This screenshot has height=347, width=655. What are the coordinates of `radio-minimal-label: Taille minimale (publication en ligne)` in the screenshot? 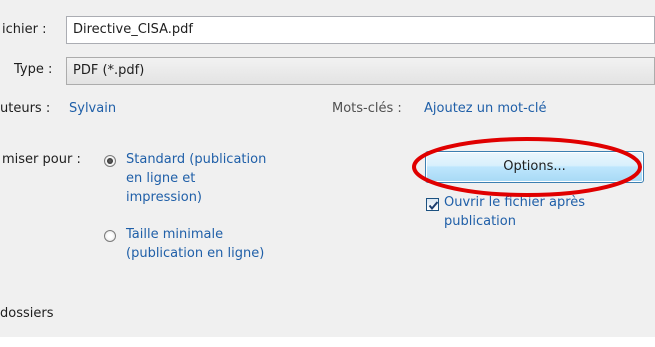 It's located at (195, 244).